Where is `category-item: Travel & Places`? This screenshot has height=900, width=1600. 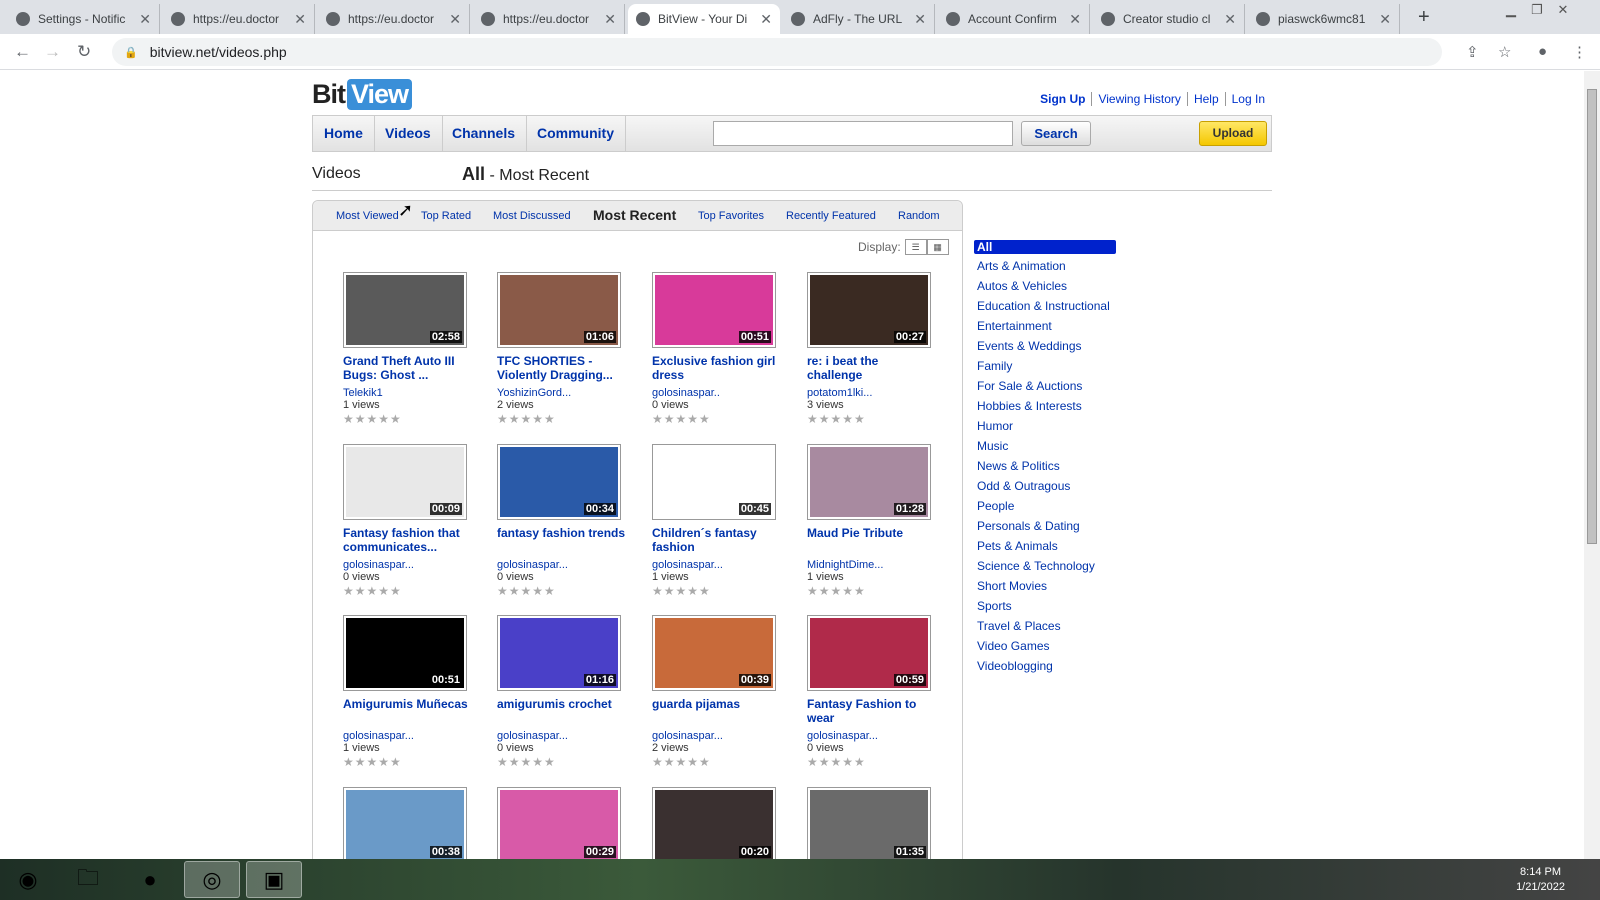
category-item: Travel & Places is located at coordinates (1045, 626).